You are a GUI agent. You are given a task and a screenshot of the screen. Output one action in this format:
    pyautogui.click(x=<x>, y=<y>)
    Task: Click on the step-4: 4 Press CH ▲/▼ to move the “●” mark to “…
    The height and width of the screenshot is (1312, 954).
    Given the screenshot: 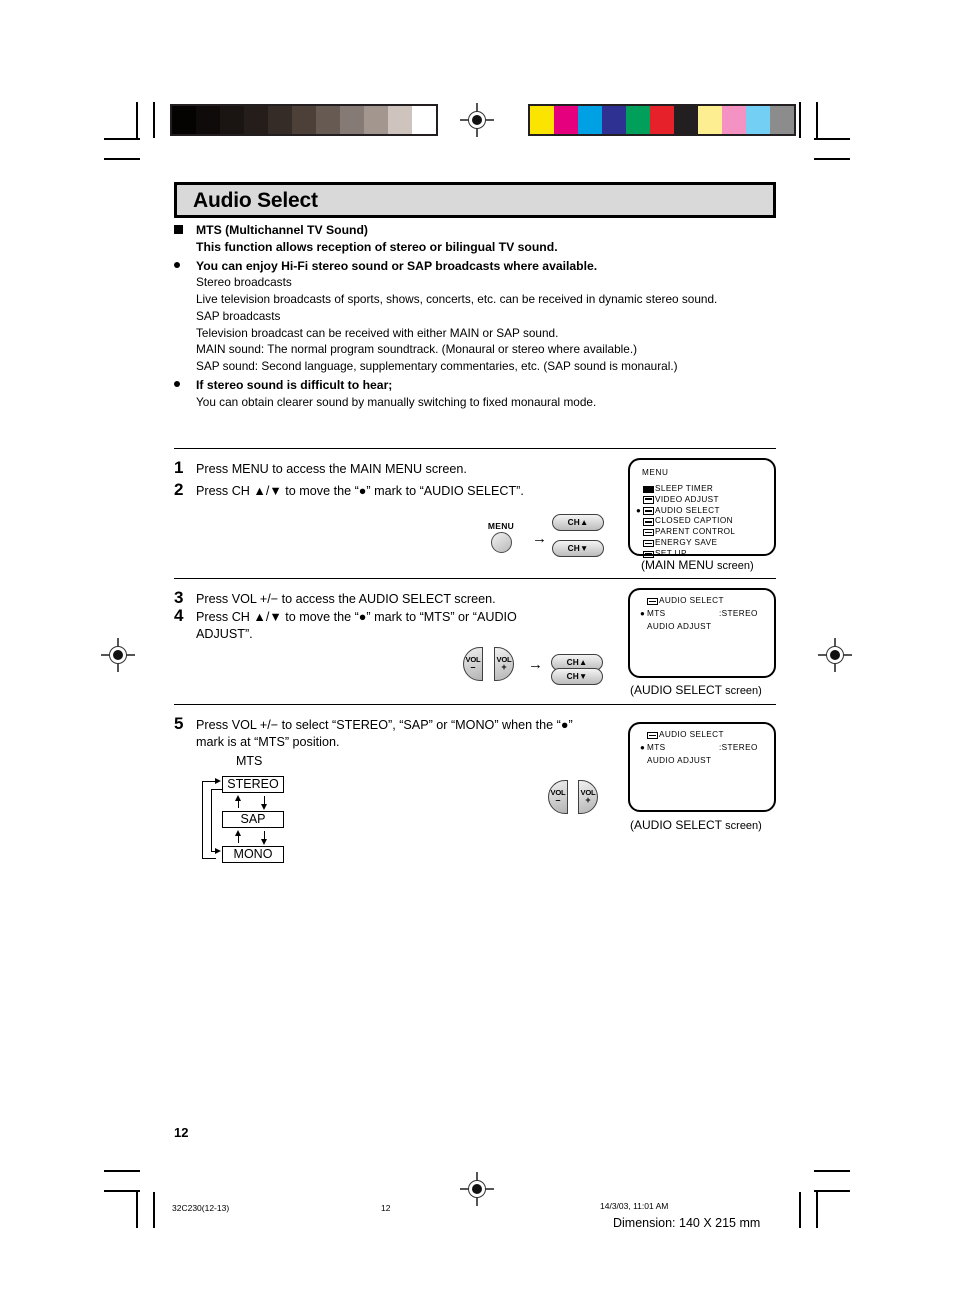 What is the action you would take?
    pyautogui.click(x=374, y=624)
    